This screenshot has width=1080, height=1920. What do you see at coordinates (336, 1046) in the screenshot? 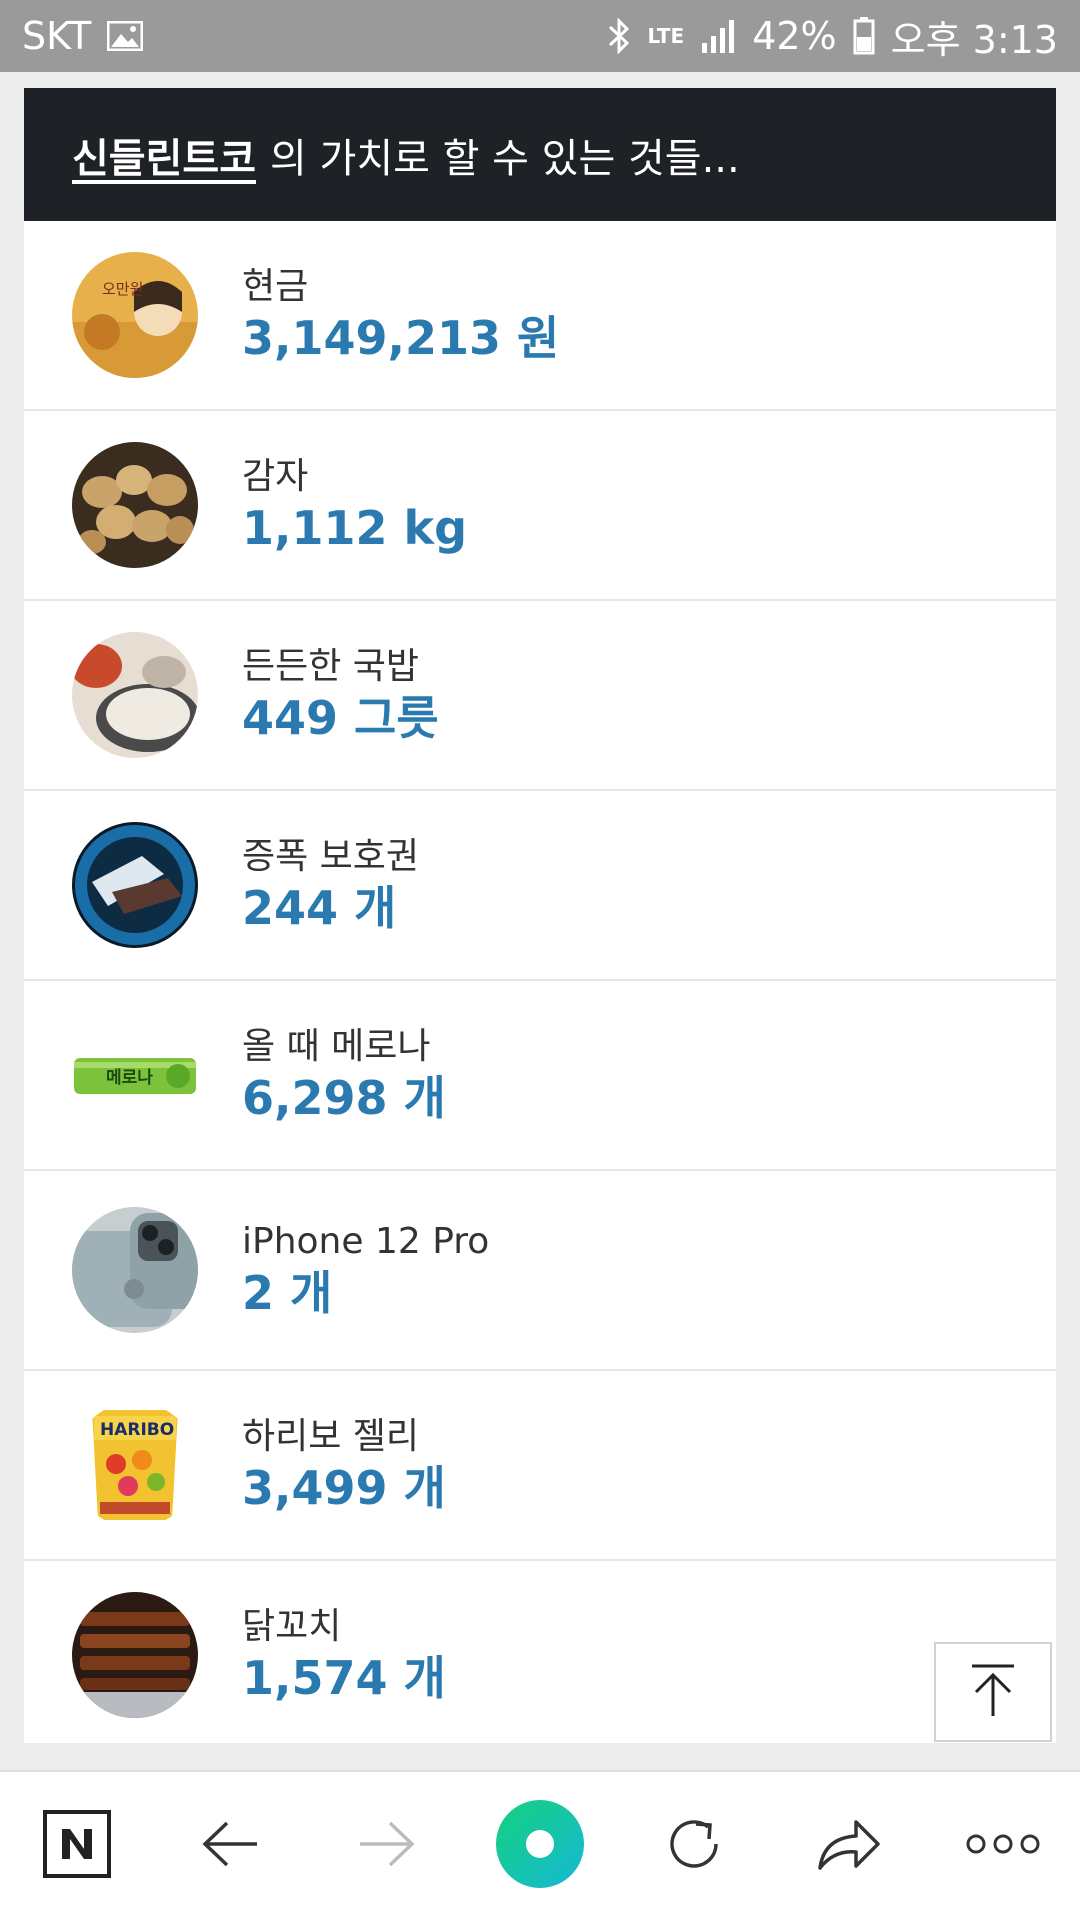
I see `item-label: 올 때 메로나` at bounding box center [336, 1046].